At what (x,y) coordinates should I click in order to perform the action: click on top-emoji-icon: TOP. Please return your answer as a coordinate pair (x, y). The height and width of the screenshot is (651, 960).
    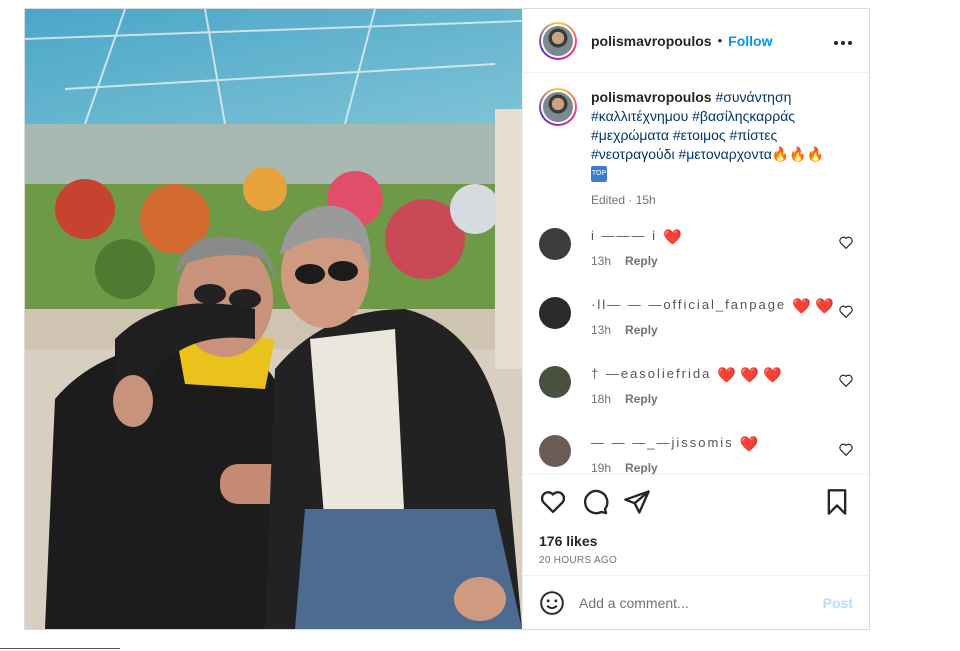
    Looking at the image, I should click on (599, 174).